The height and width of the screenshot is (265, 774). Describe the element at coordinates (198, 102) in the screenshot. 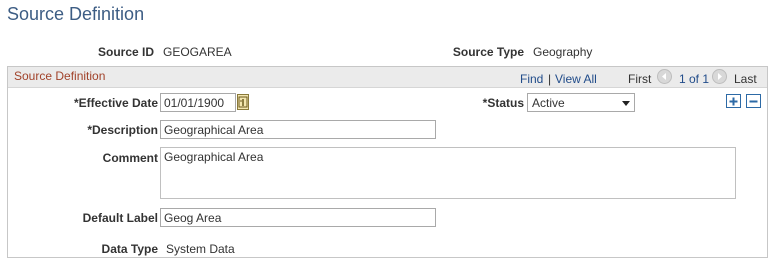

I see `effective-date-input` at that location.